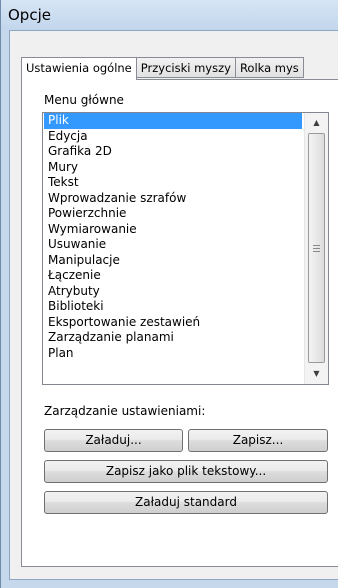 The image size is (338, 588). What do you see at coordinates (186, 67) in the screenshot?
I see `tab-mouse-buttons: Przyciski myszy` at bounding box center [186, 67].